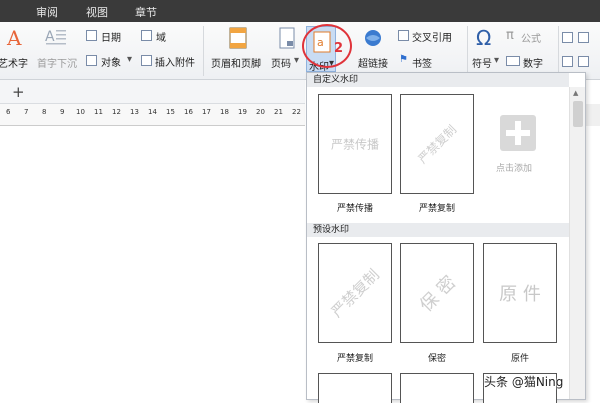 This screenshot has width=600, height=403. Describe the element at coordinates (111, 61) in the screenshot. I see `object-button: 对象` at that location.